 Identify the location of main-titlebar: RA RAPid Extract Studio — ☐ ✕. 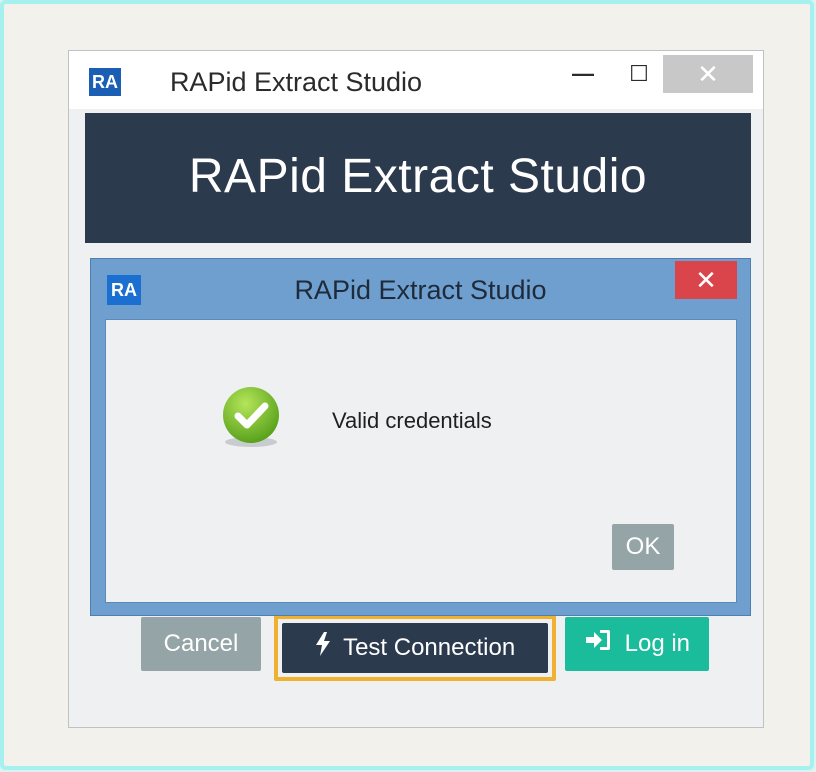
(416, 80).